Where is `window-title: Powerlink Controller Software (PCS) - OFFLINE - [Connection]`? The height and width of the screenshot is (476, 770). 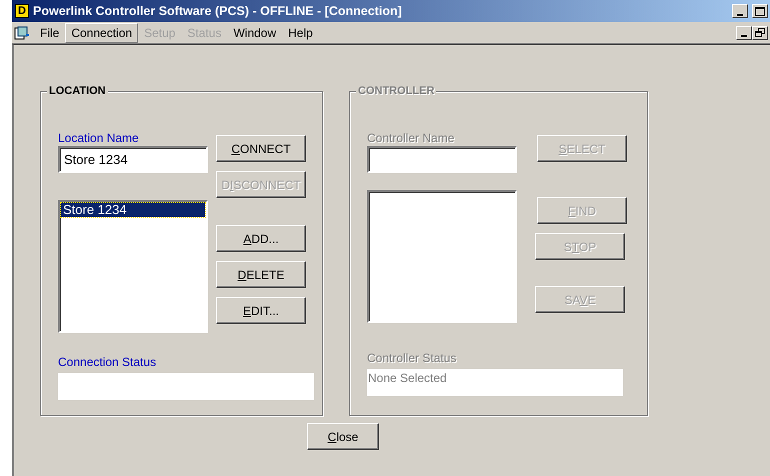
window-title: Powerlink Controller Software (PCS) - OFFLINE - [Connection] is located at coordinates (217, 11).